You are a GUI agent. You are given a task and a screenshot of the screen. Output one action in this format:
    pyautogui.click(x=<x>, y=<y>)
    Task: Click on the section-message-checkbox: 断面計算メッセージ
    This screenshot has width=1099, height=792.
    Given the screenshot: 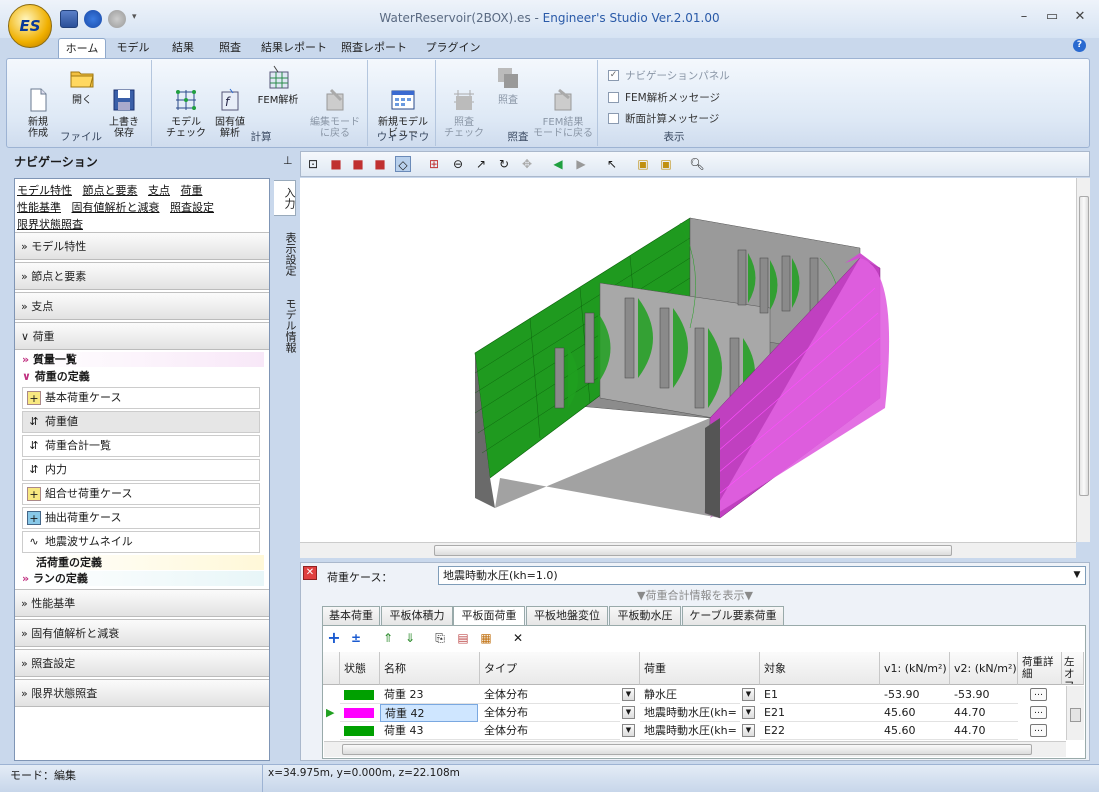 What is the action you would take?
    pyautogui.click(x=663, y=118)
    